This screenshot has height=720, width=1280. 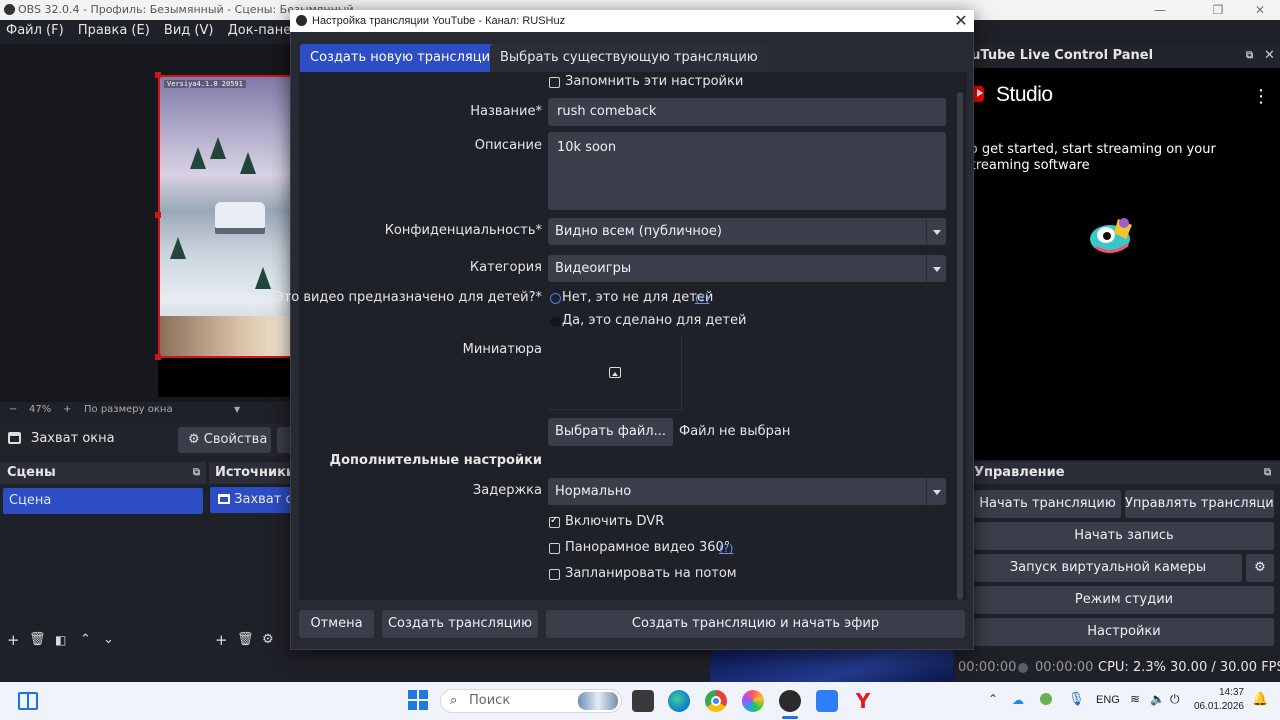 I want to click on record-indicator-icon, so click(x=1023, y=668).